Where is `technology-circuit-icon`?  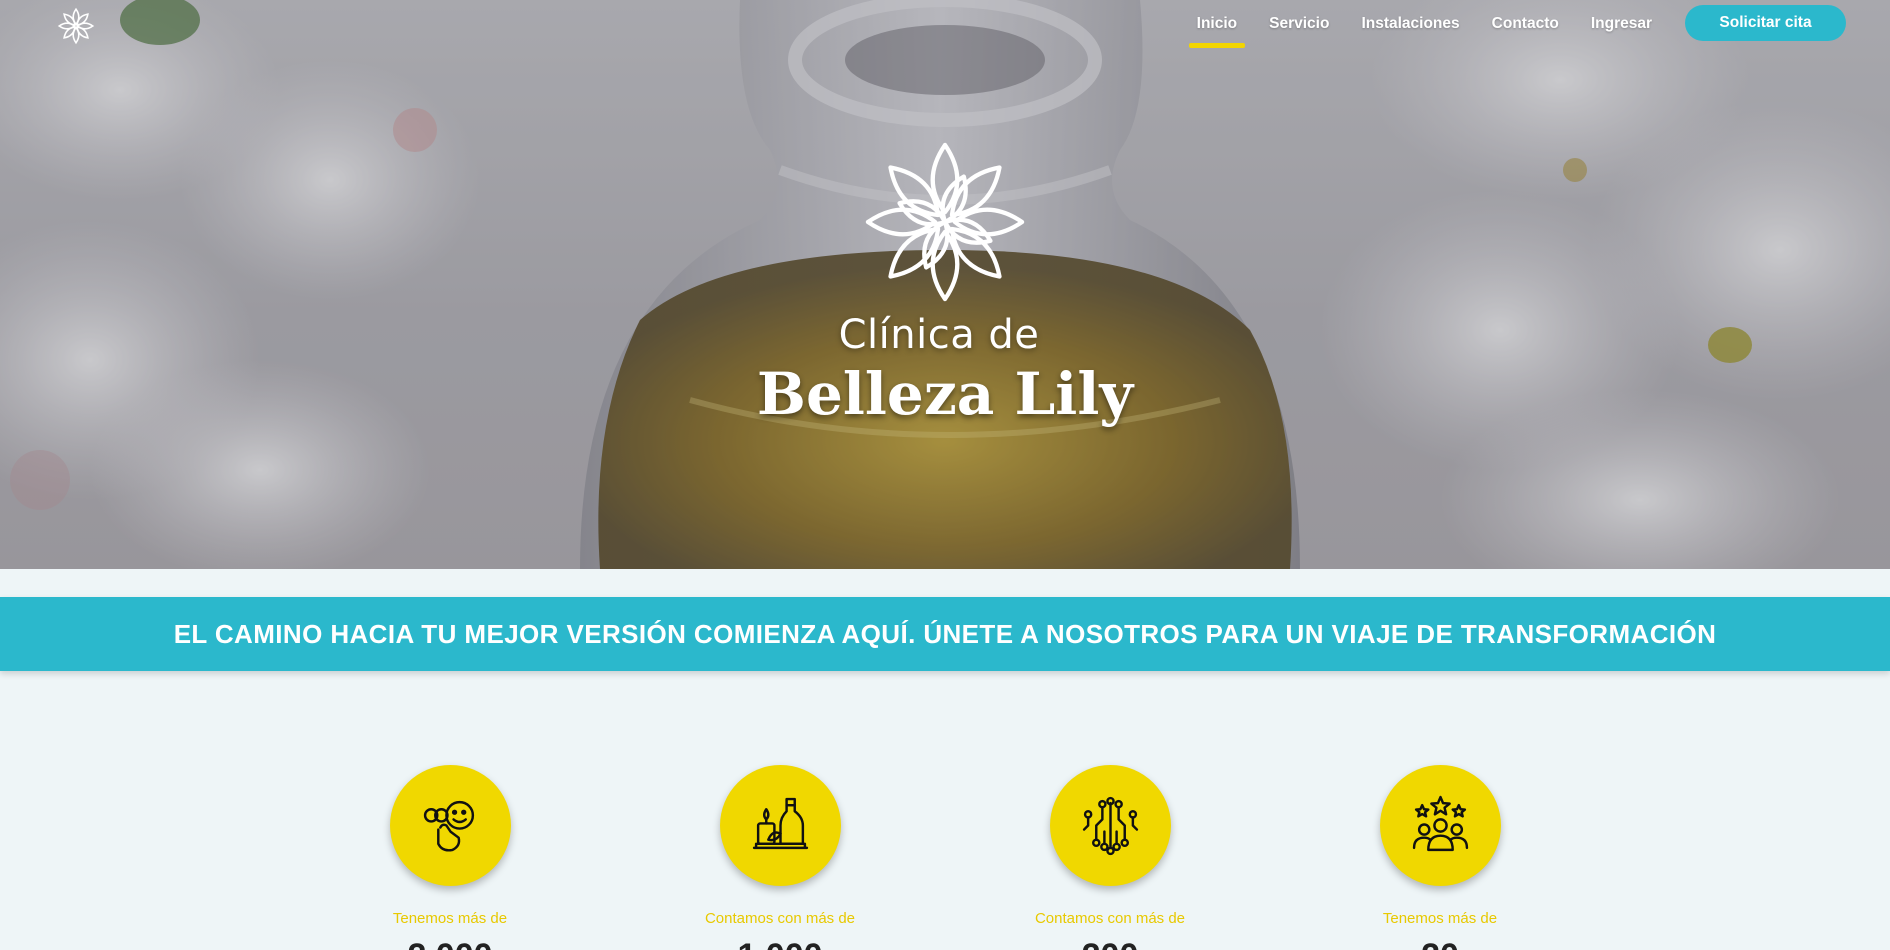 technology-circuit-icon is located at coordinates (1110, 826).